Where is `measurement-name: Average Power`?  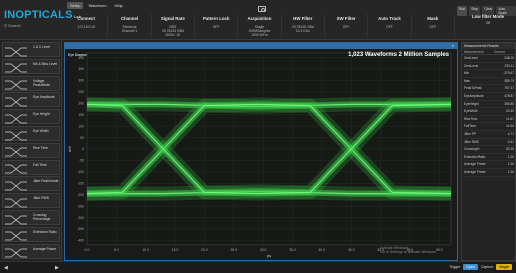 measurement-name: Average Power is located at coordinates (475, 171).